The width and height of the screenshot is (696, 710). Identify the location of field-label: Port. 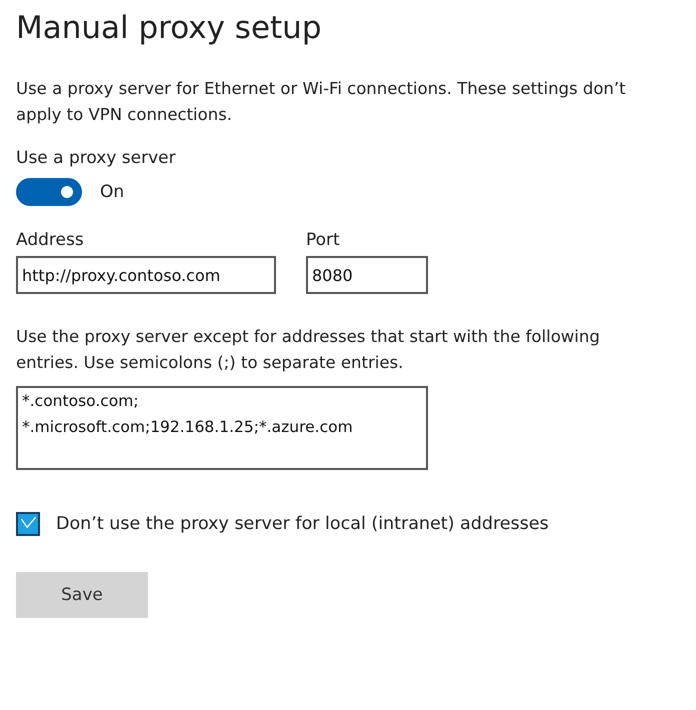
(323, 240).